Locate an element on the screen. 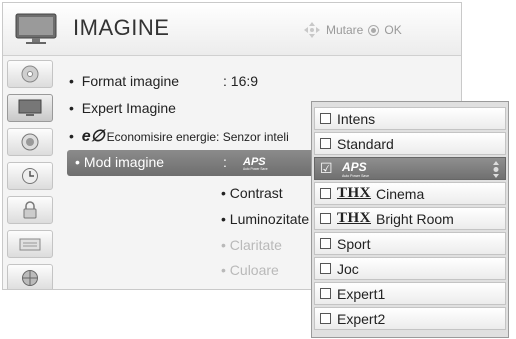 The image size is (516, 339). sidebar-item-audio is located at coordinates (30, 142).